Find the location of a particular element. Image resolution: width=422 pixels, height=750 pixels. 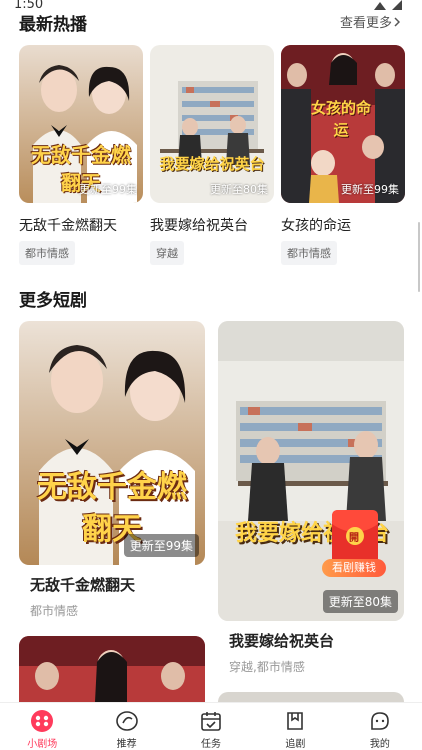

red-packet-badge: 開 is located at coordinates (354, 538).